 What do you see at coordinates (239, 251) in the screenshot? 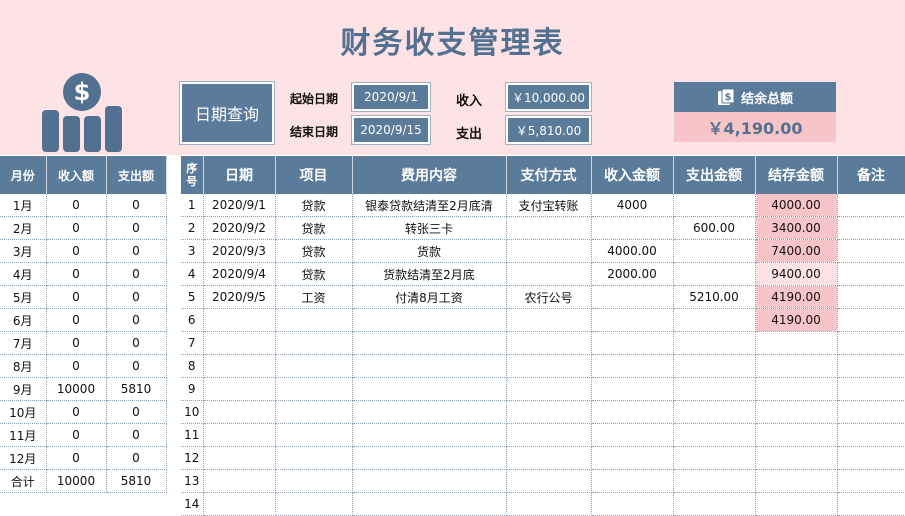
I see `table-cell: 2020/9/3` at bounding box center [239, 251].